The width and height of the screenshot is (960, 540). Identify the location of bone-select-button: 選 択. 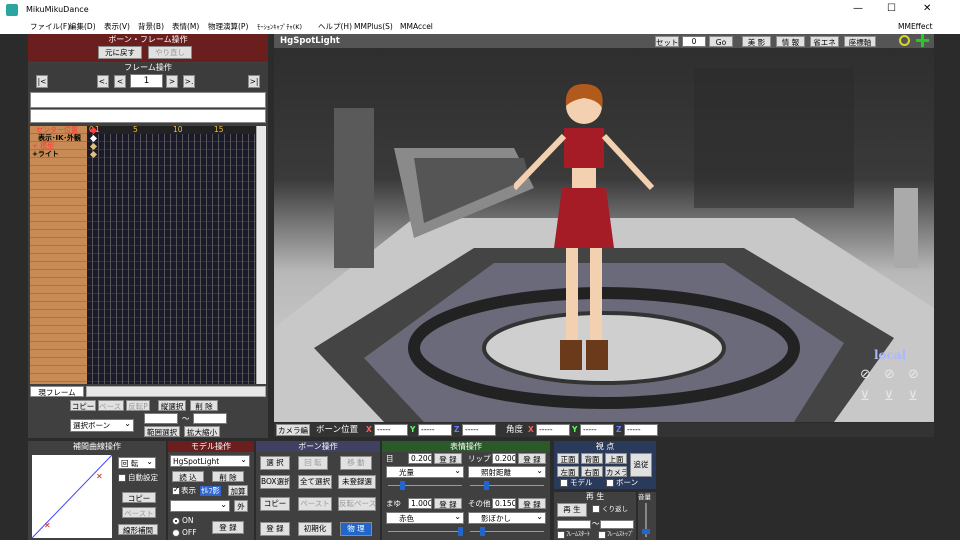
(275, 463).